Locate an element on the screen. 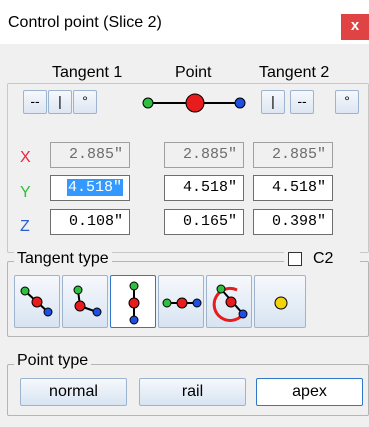 Image resolution: width=369 pixels, height=427 pixels. point-type-normal-button: normal is located at coordinates (73, 392).